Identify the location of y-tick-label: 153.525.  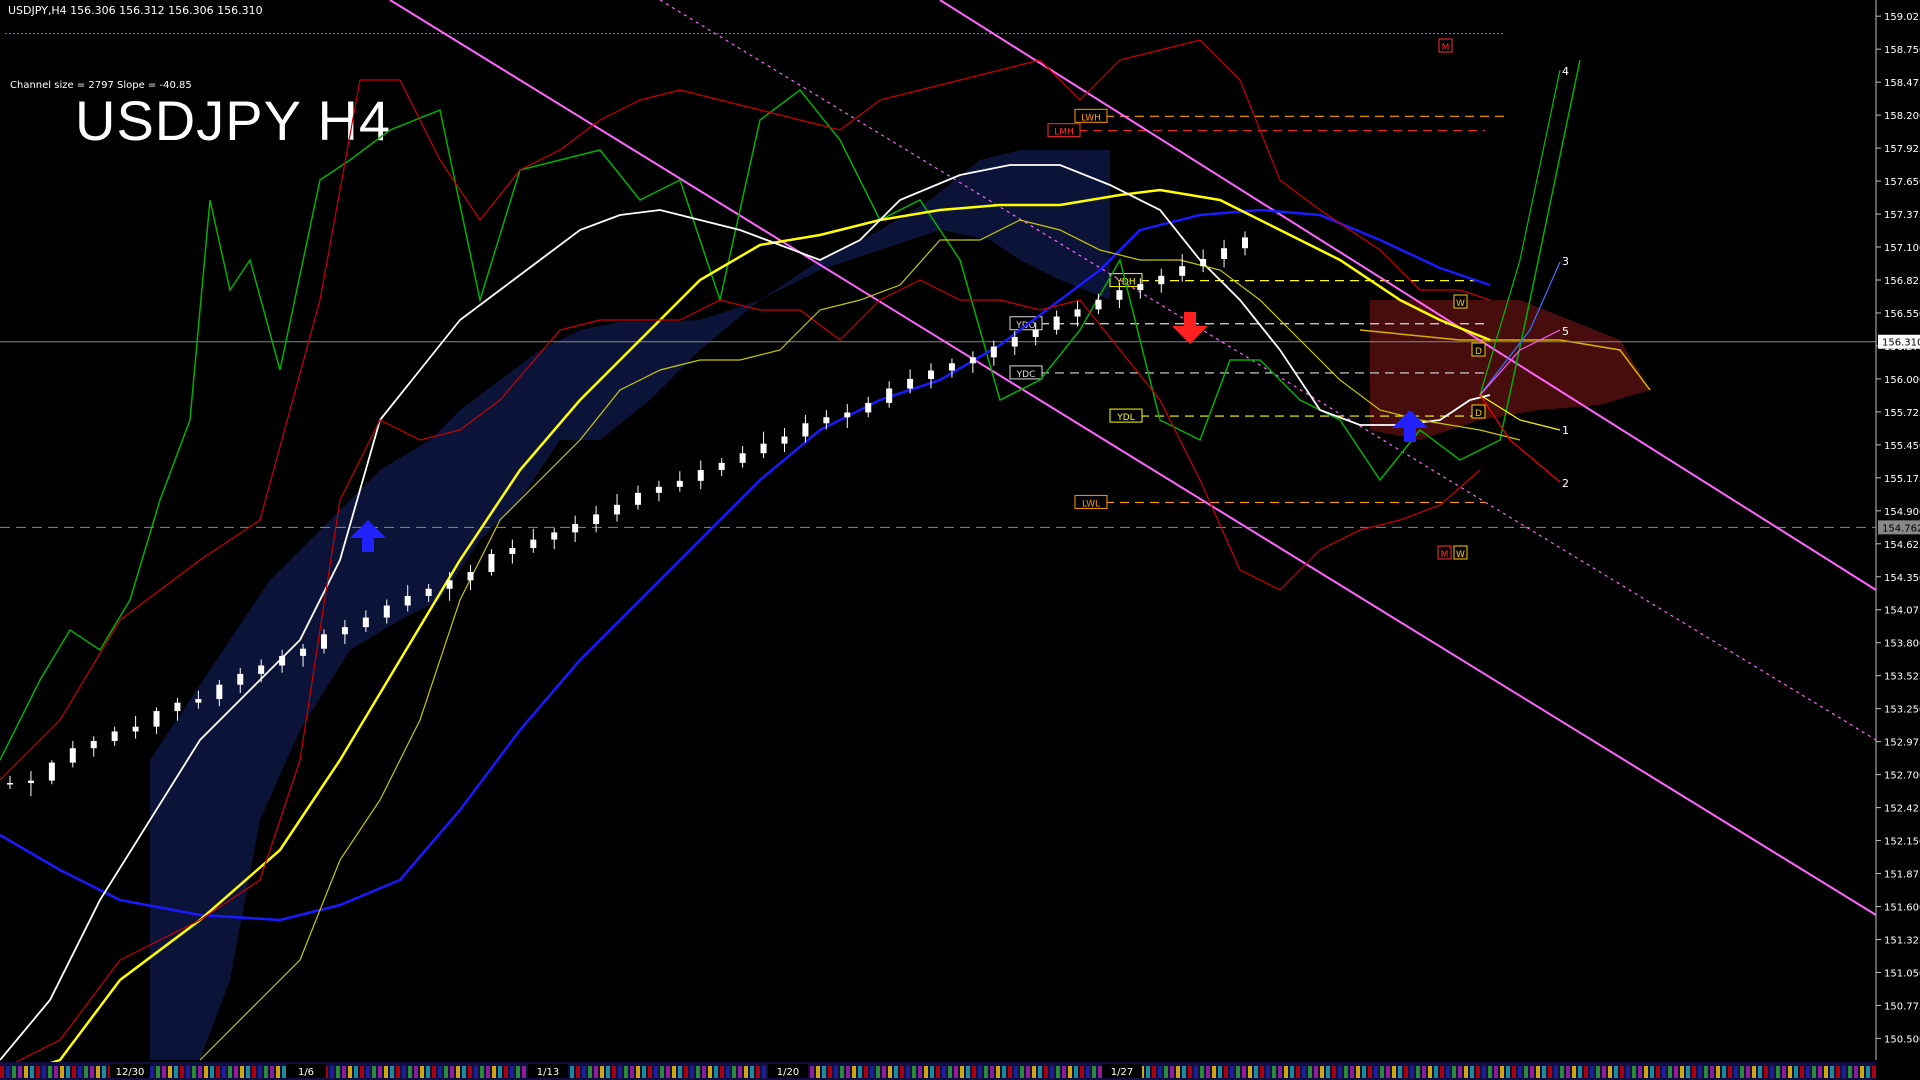
(1902, 677).